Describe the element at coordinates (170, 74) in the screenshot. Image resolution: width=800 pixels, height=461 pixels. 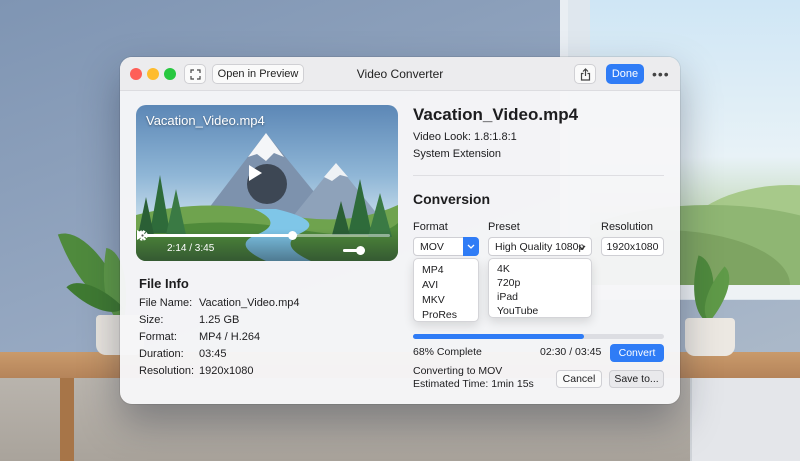
I see `zoom-window-button` at that location.